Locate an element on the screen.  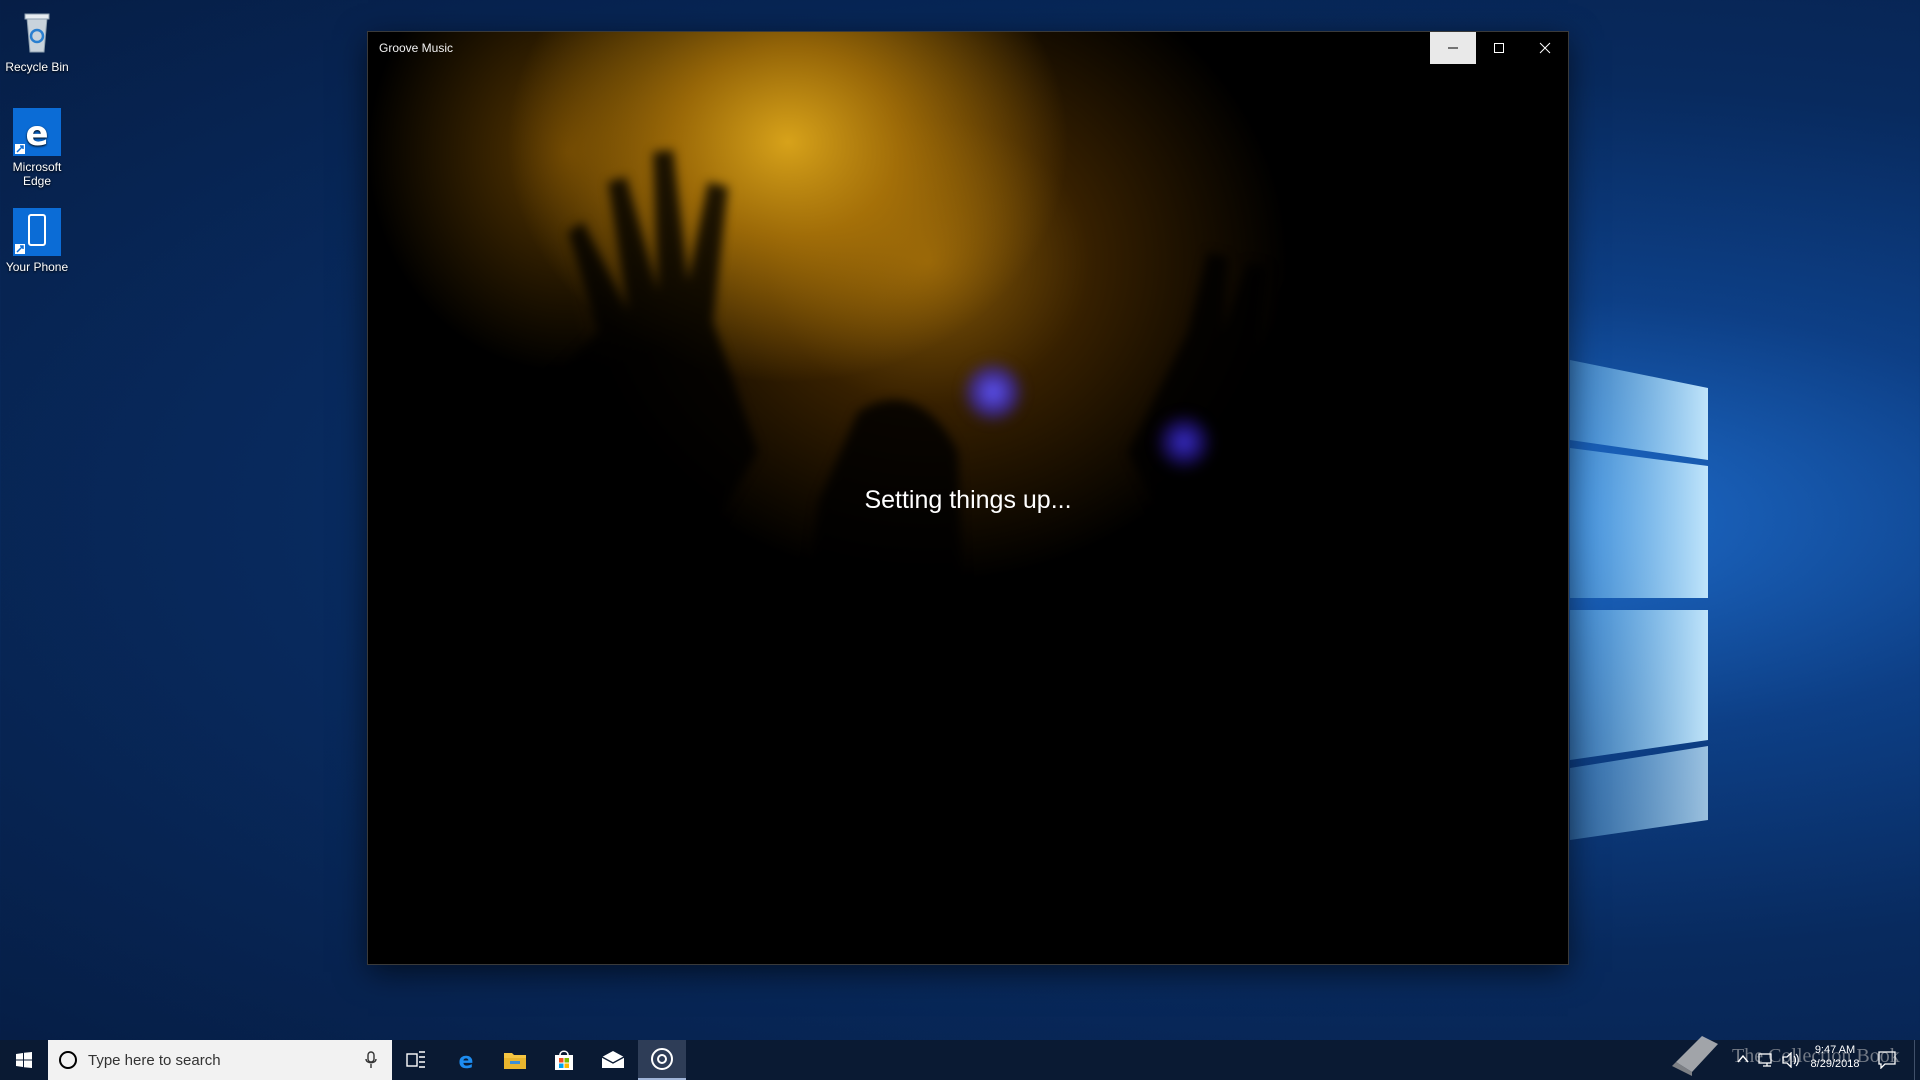
file-explorer-icon is located at coordinates (515, 1061).